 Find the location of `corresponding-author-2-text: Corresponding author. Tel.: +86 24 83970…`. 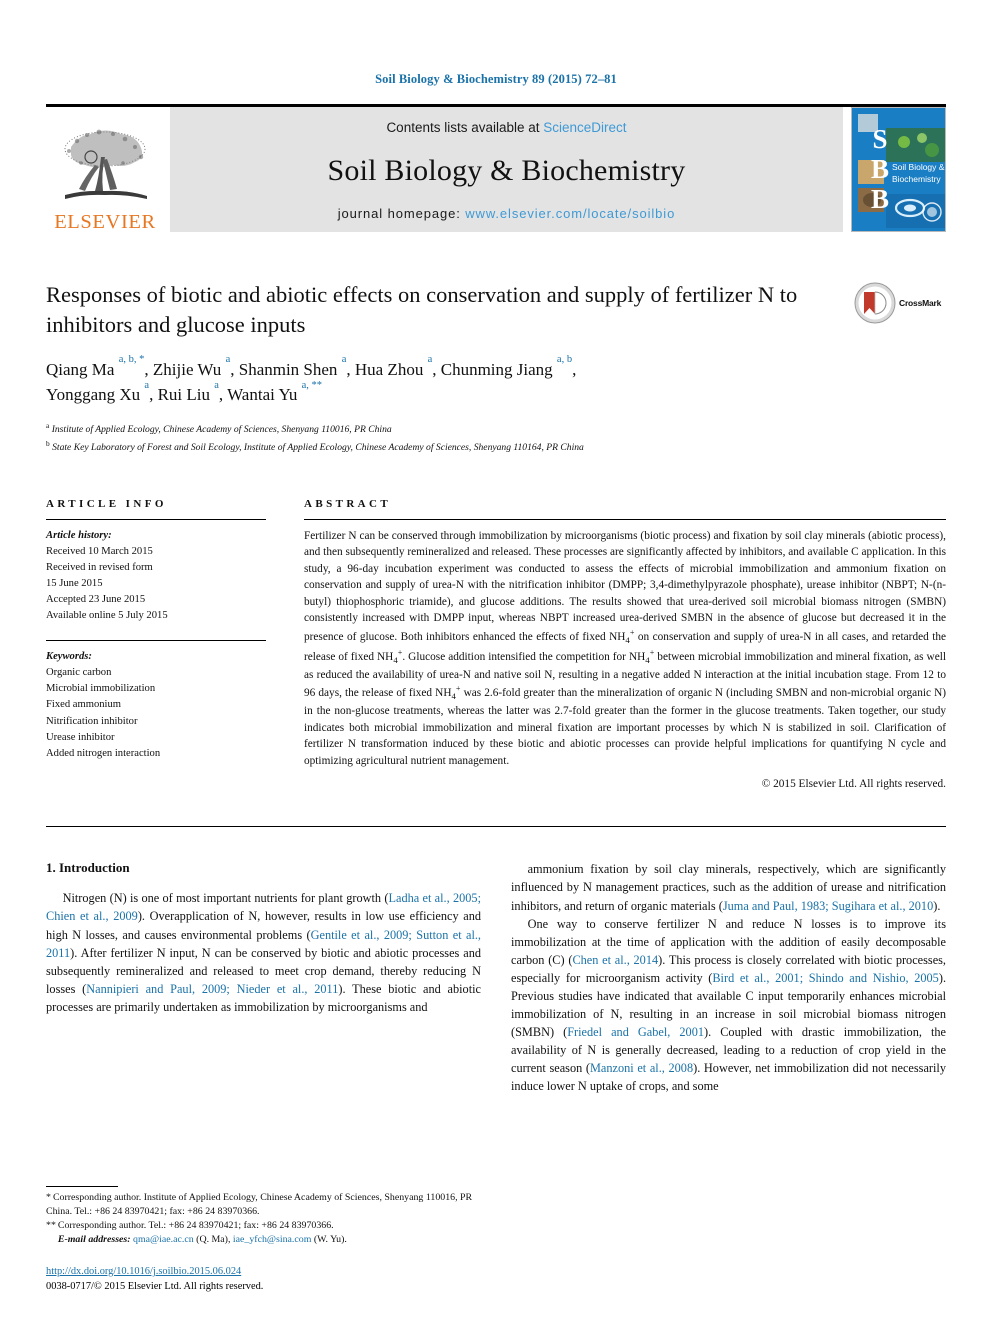

corresponding-author-2-text: Corresponding author. Tel.: +86 24 83970… is located at coordinates (195, 1225).